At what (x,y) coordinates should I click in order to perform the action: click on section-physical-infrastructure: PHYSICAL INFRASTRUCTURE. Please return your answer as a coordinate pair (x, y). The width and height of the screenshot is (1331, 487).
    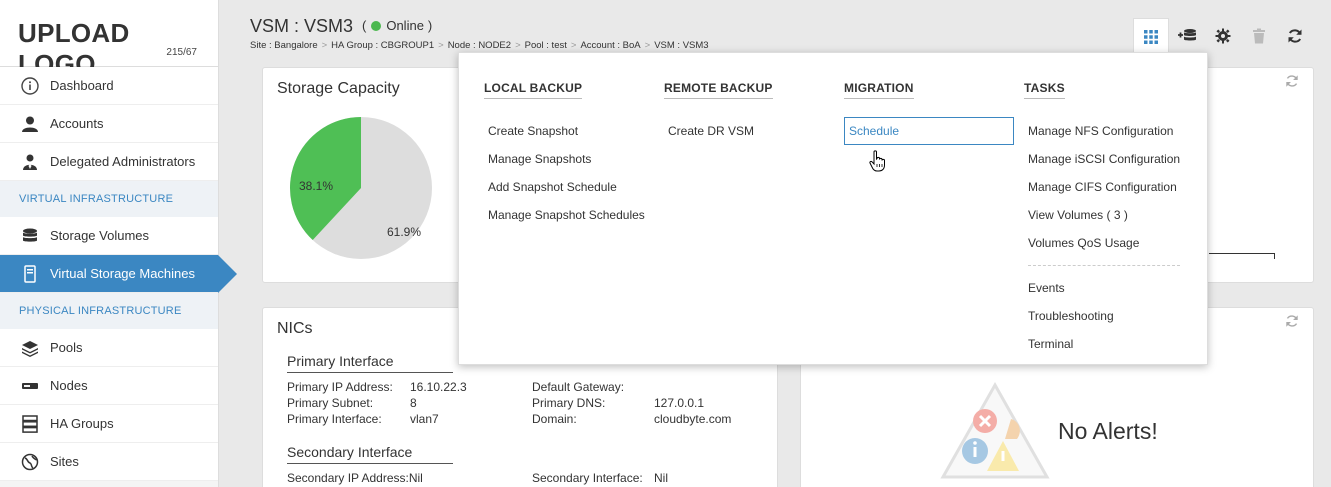
    Looking at the image, I should click on (109, 311).